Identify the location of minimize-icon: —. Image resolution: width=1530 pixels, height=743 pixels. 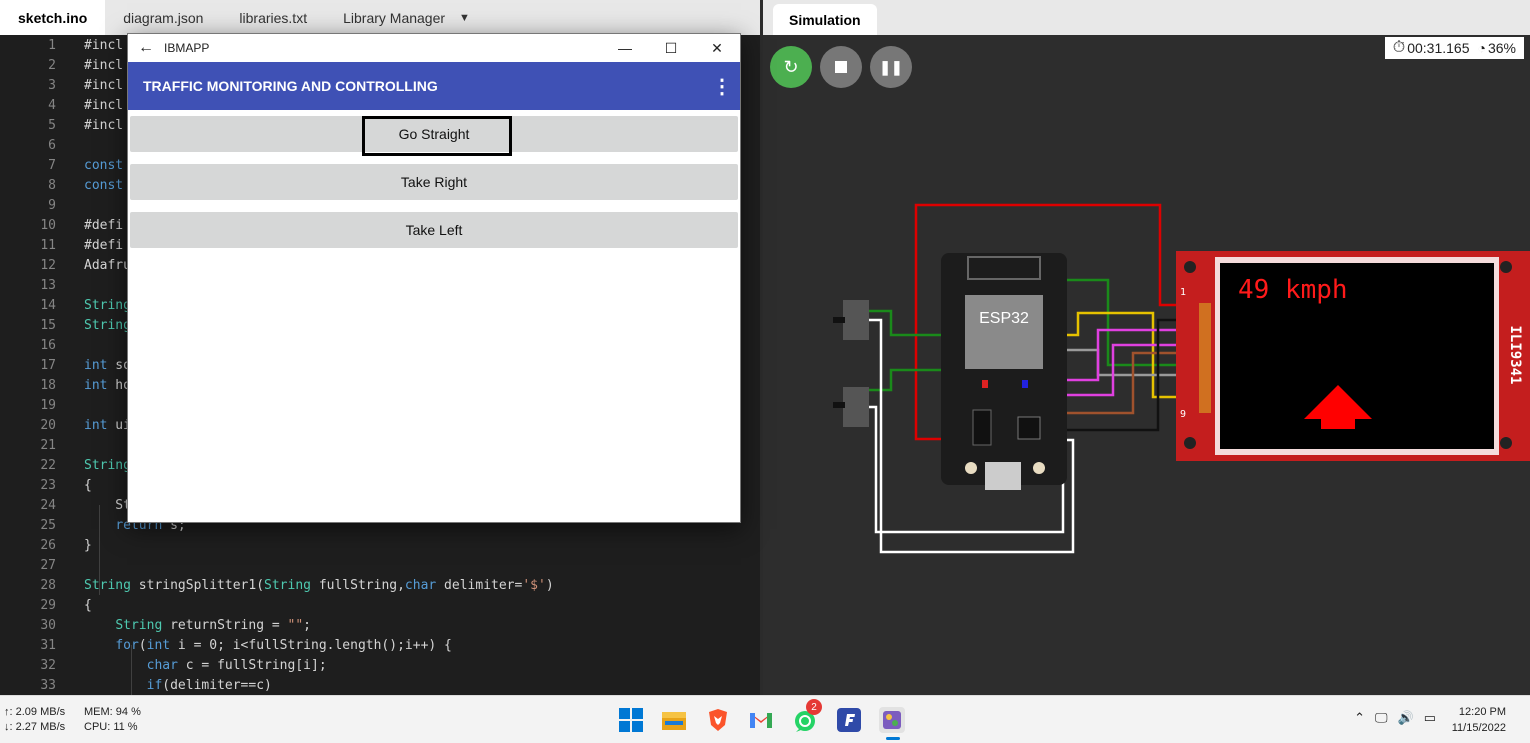
(625, 48).